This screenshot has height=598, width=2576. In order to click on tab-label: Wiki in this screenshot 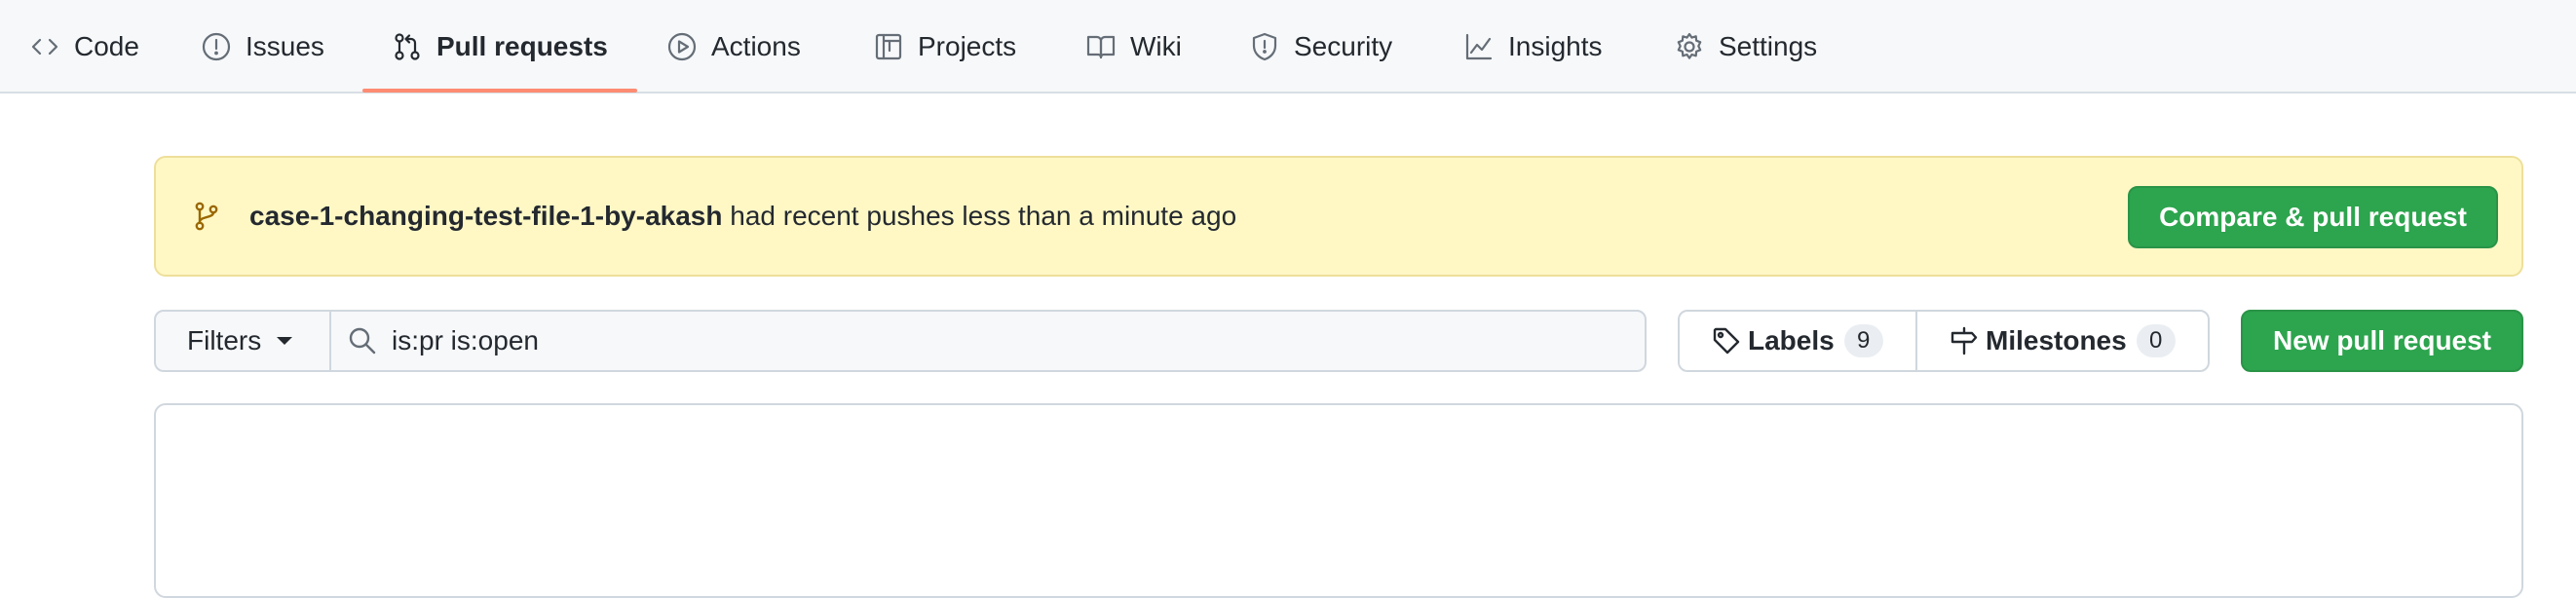, I will do `click(1156, 46)`.